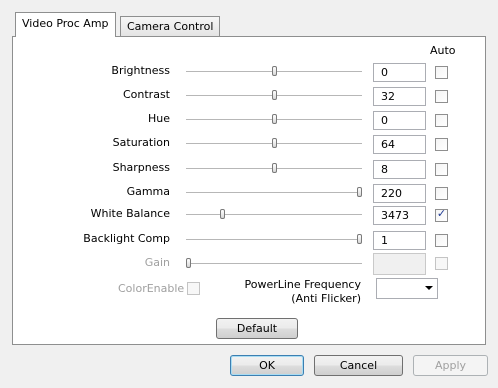  What do you see at coordinates (399, 193) in the screenshot?
I see `gamma-value-field: 220` at bounding box center [399, 193].